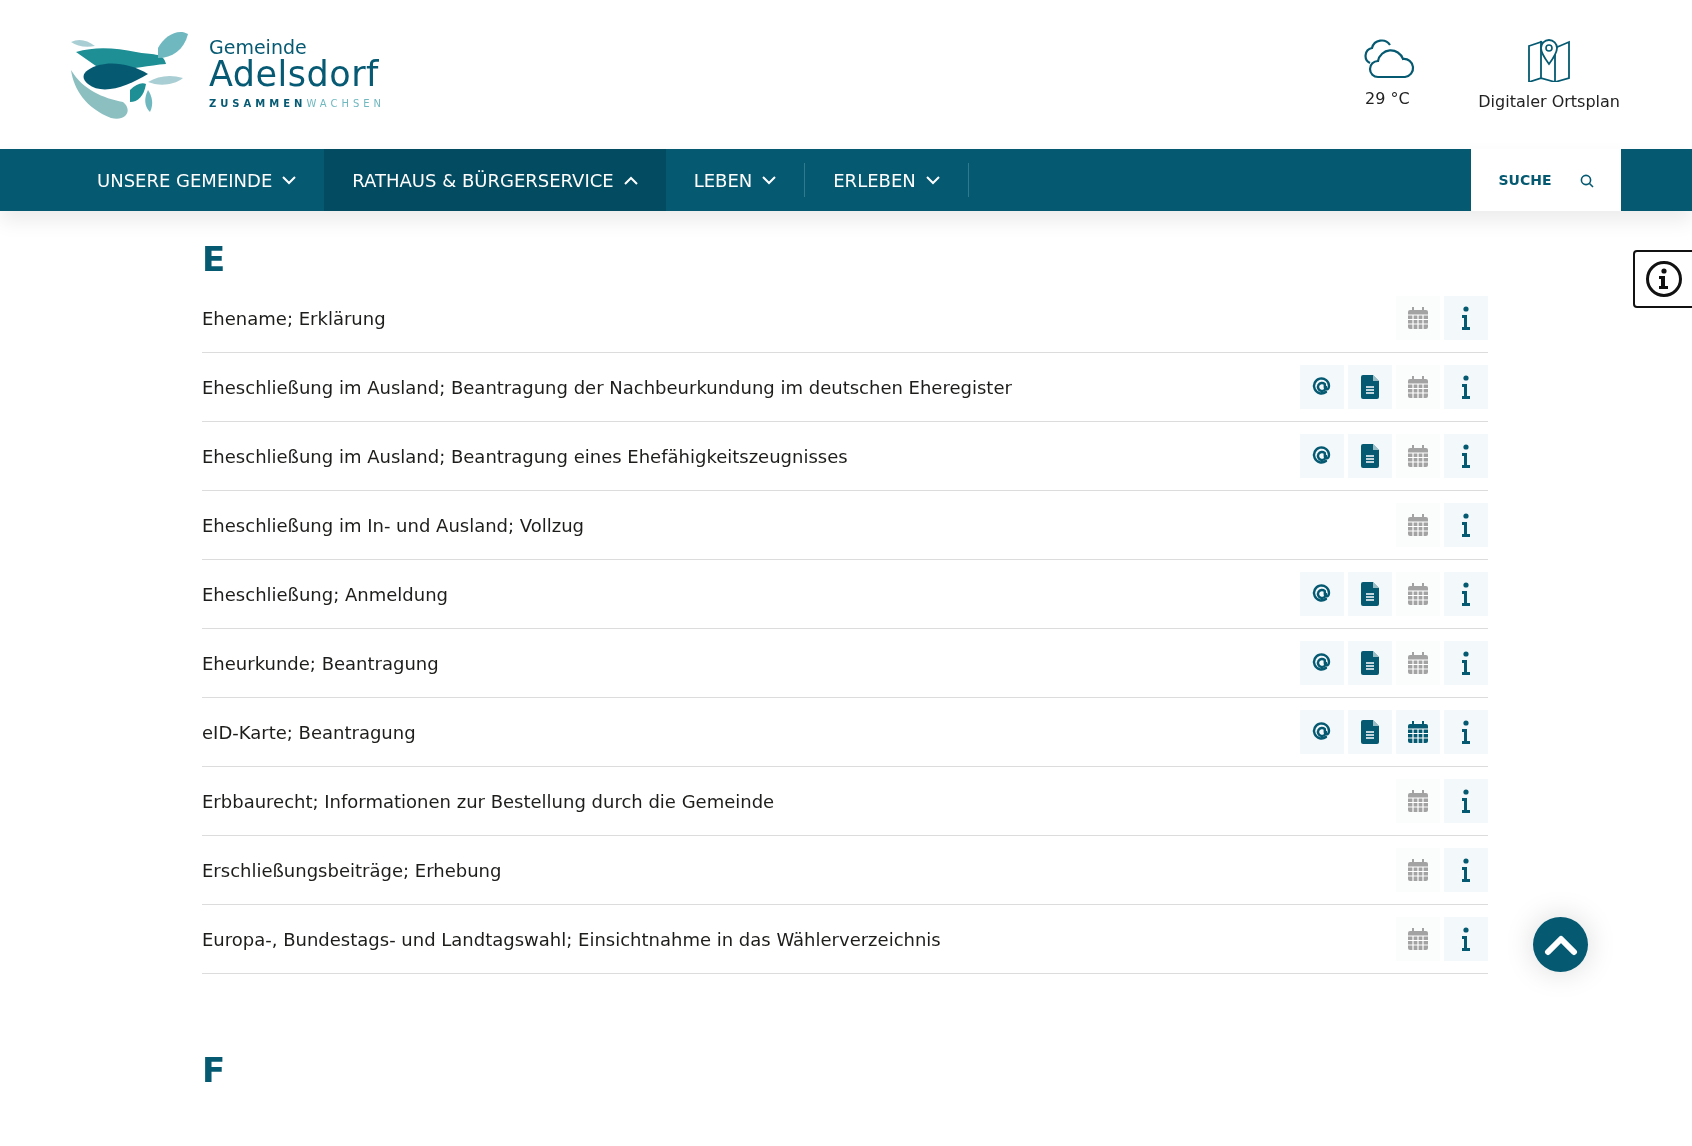  What do you see at coordinates (1546, 180) in the screenshot?
I see `search-button: SUCHE` at bounding box center [1546, 180].